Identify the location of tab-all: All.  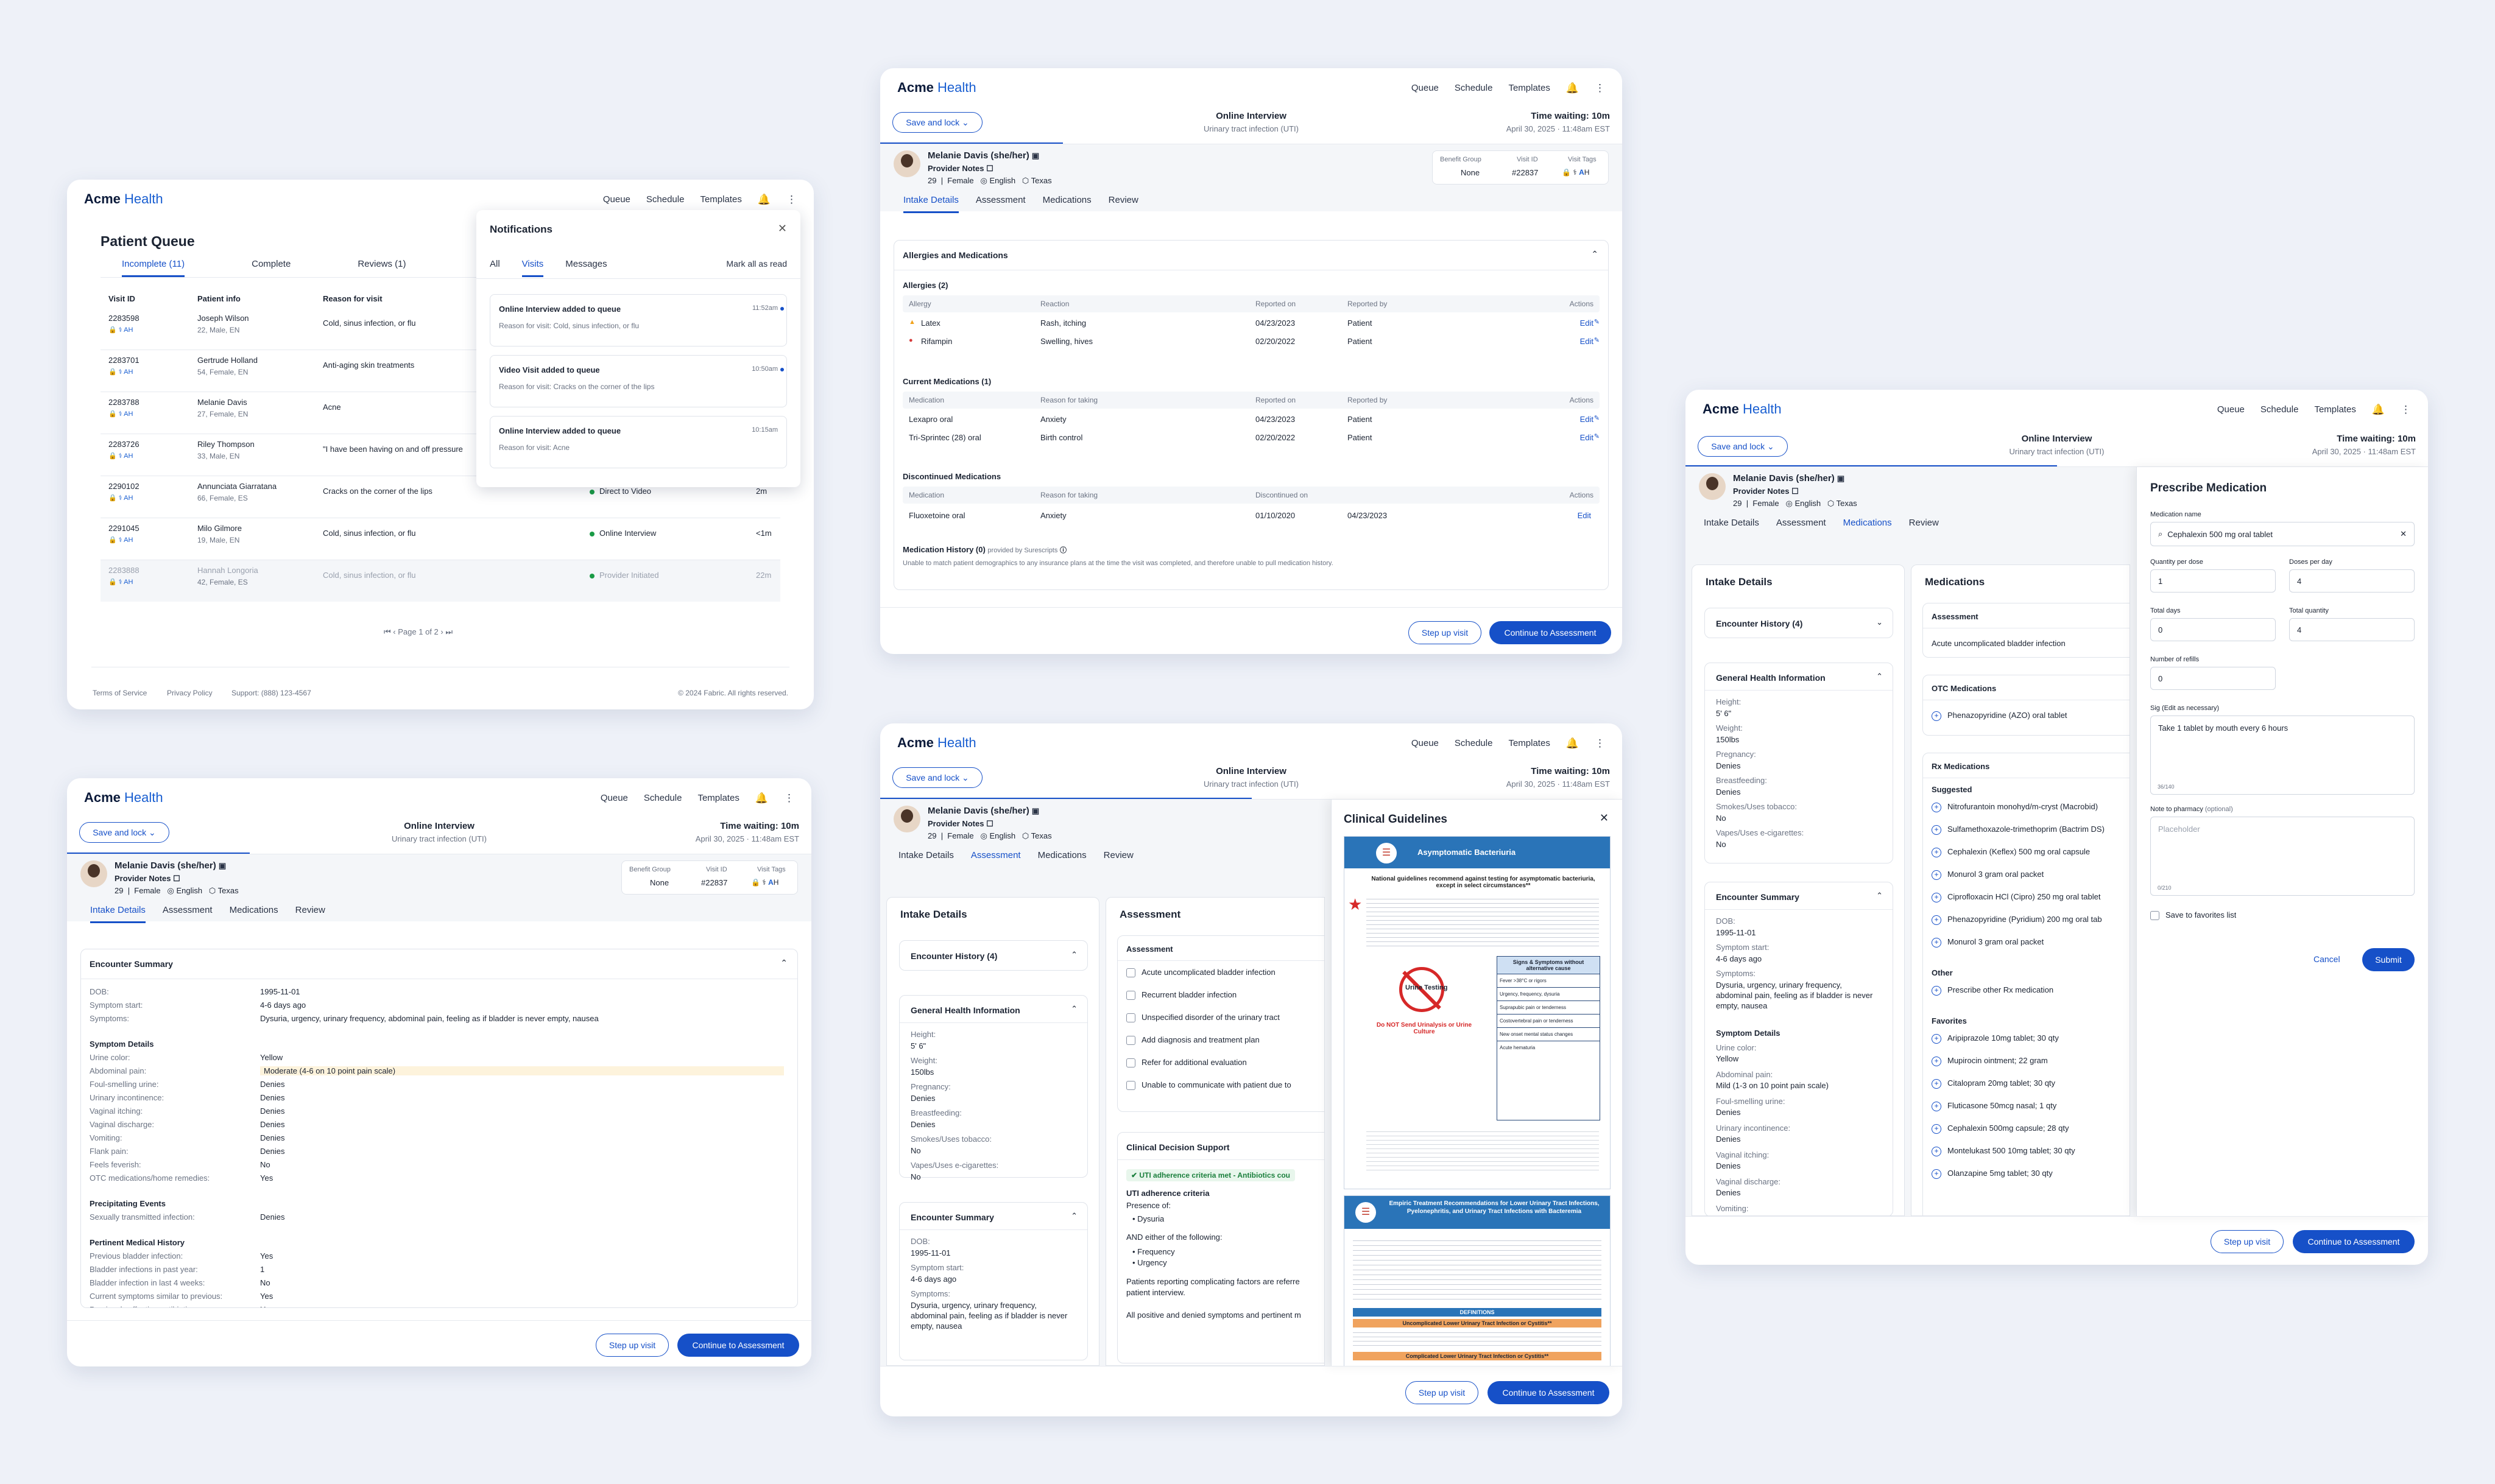
(495, 268).